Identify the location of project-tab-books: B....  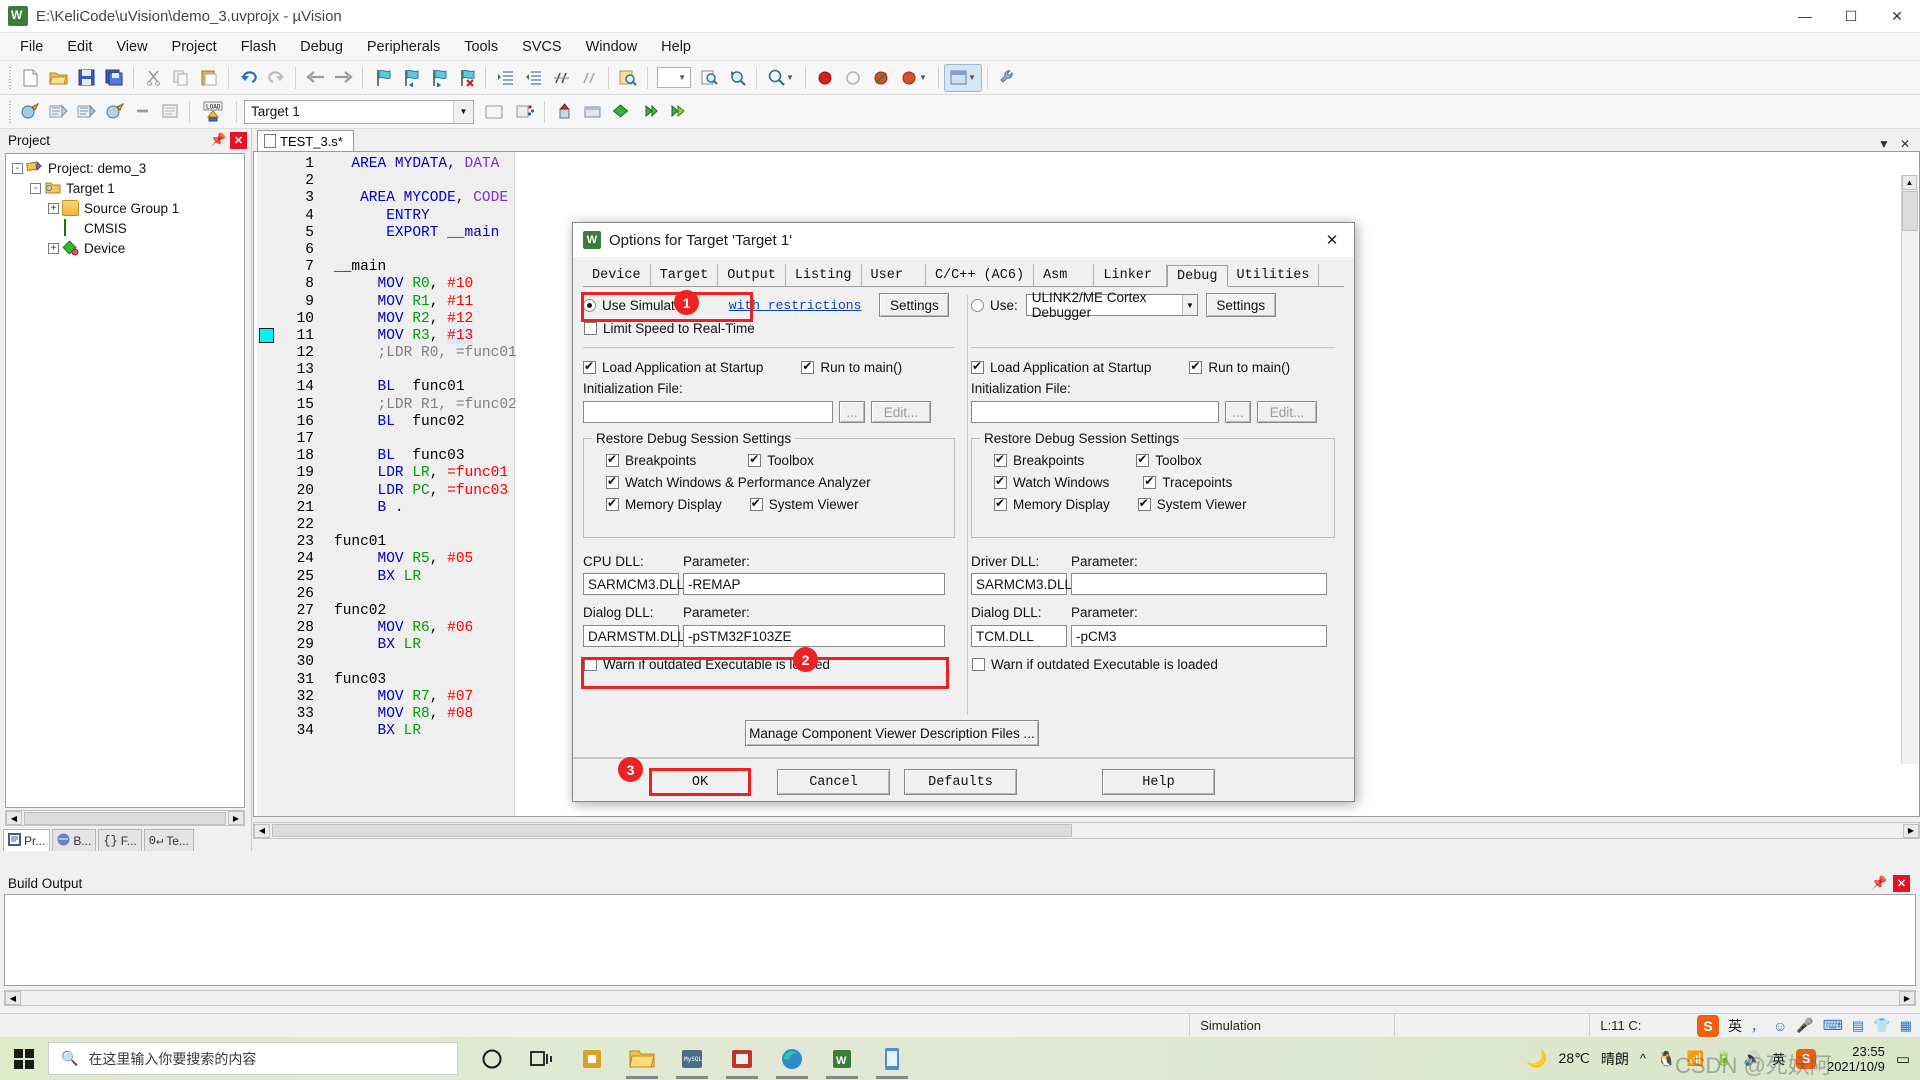
(74, 840).